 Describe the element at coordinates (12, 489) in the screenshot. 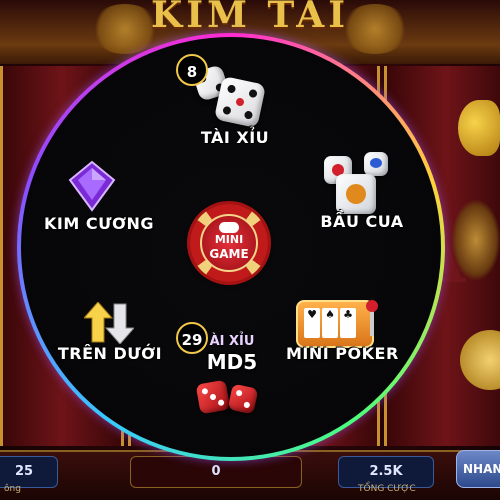

I see `jackpot-label: ông` at that location.